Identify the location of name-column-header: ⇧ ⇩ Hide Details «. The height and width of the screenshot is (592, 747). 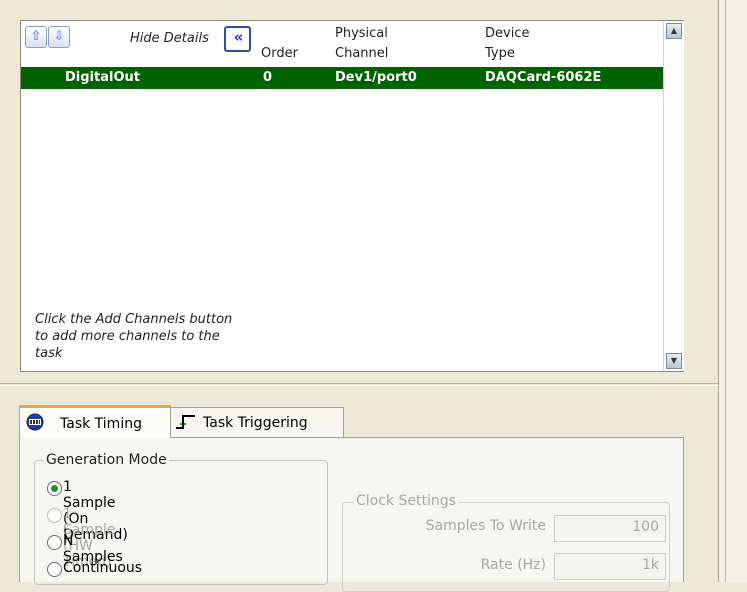
(138, 44).